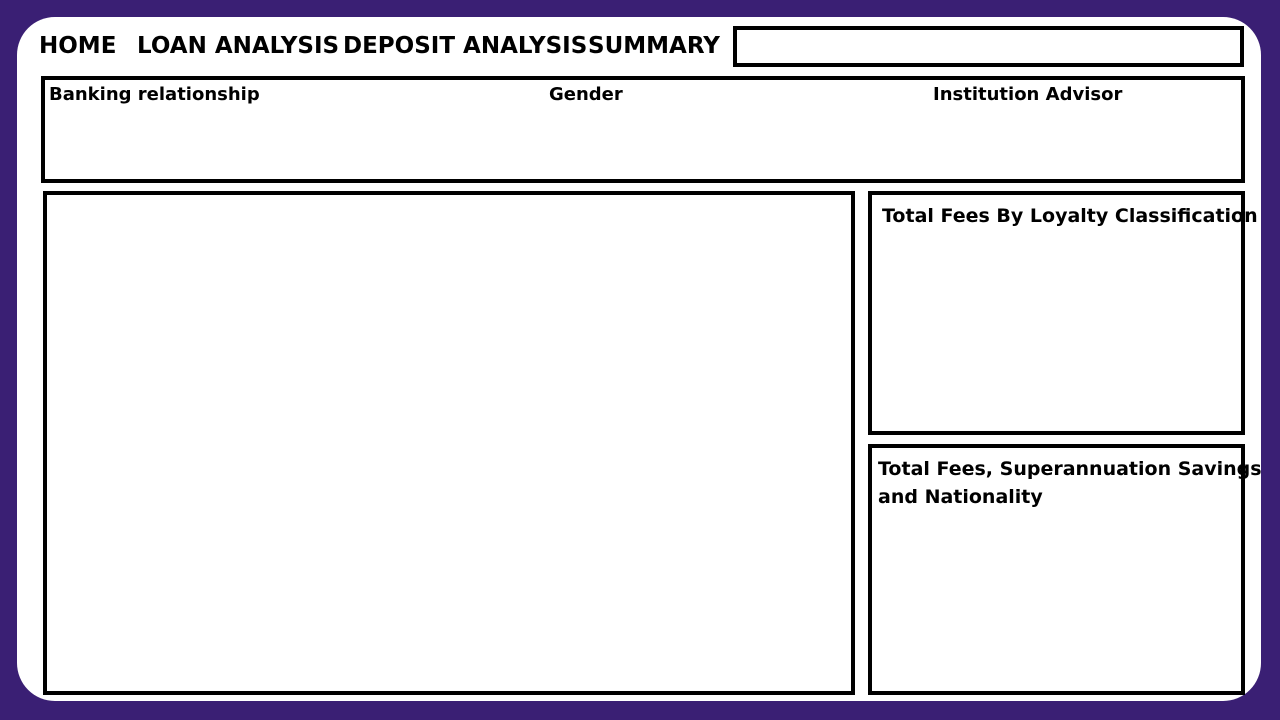  What do you see at coordinates (1070, 216) in the screenshot?
I see `loyalty-fees-title: Total Fees By Loyalty Classification` at bounding box center [1070, 216].